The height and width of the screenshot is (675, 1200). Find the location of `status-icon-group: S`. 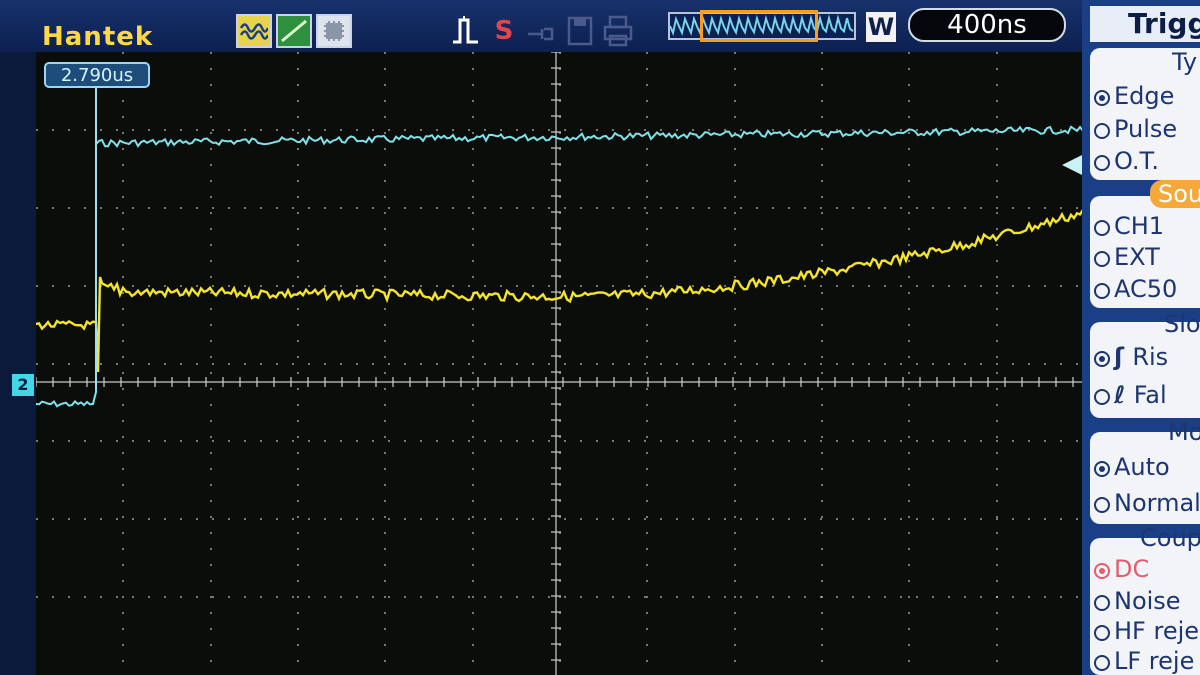

status-icon-group: S is located at coordinates (542, 31).